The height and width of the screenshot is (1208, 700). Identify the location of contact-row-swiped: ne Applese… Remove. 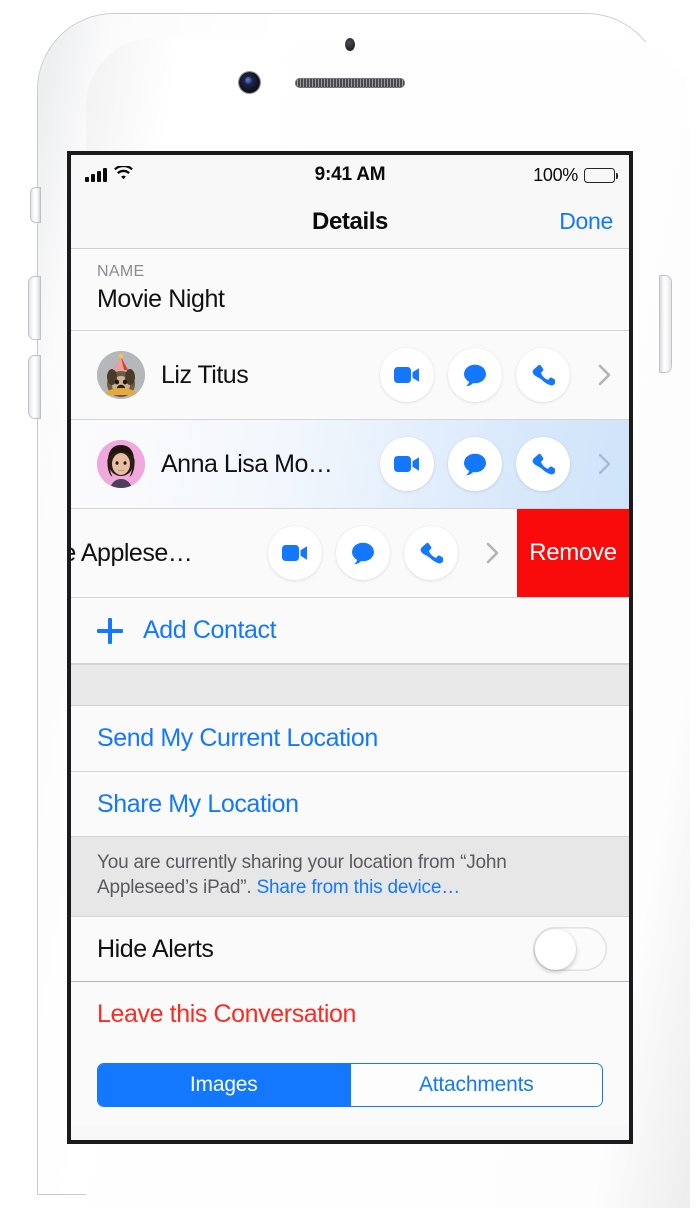
(350, 553).